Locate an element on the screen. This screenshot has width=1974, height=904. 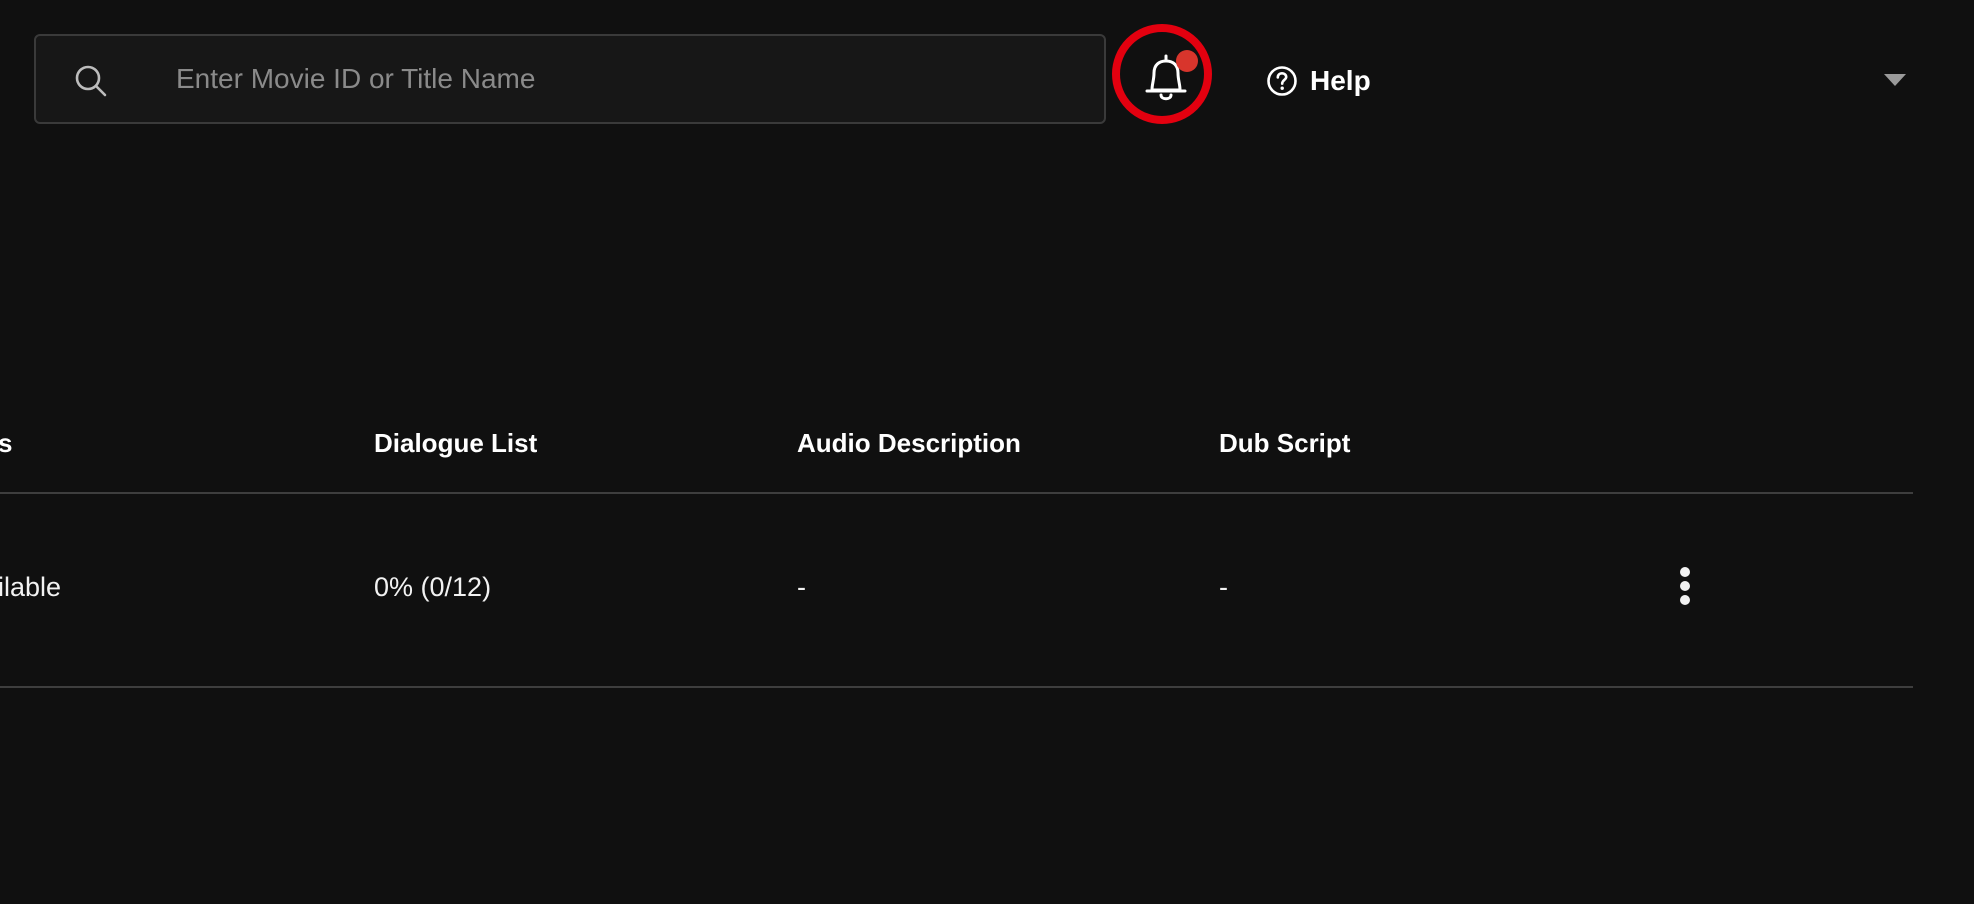
table-row: ilable 0% (0/12) - - is located at coordinates (956, 589).